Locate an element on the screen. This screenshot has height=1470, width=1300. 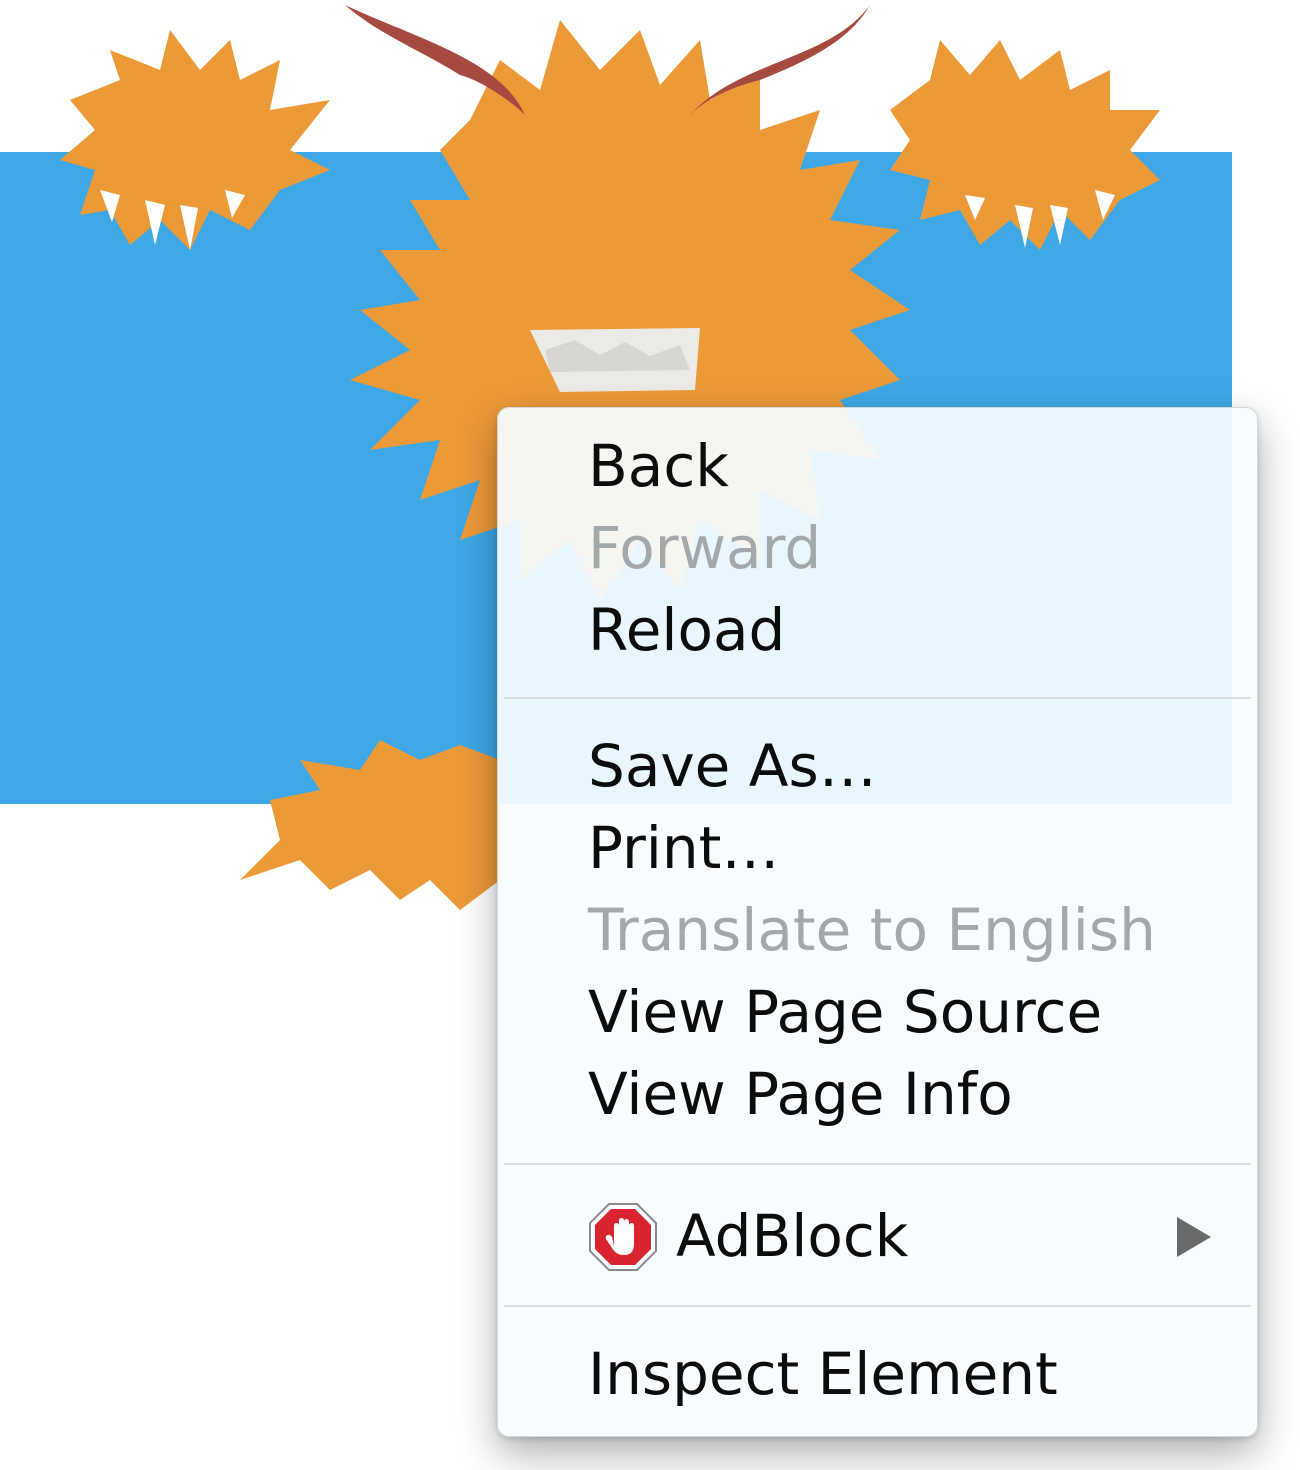
menu-item-view-page-source: View Page Source is located at coordinates (877, 1012).